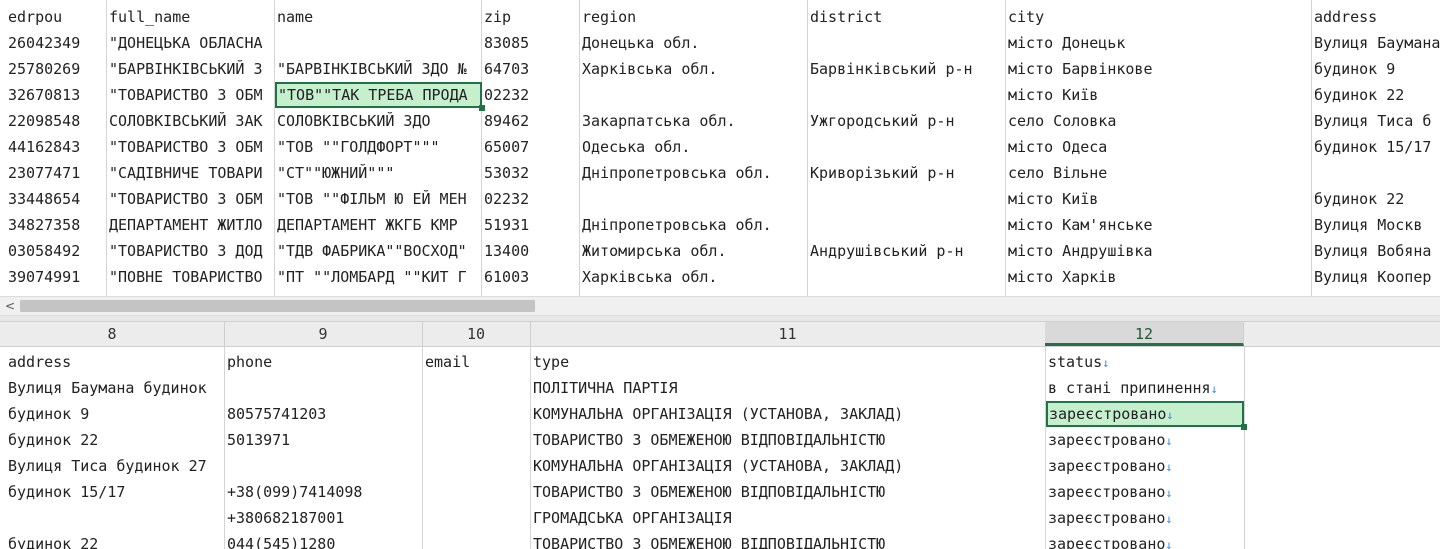 The image size is (1440, 549). Describe the element at coordinates (277, 306) in the screenshot. I see `scrollbar-thumb` at that location.